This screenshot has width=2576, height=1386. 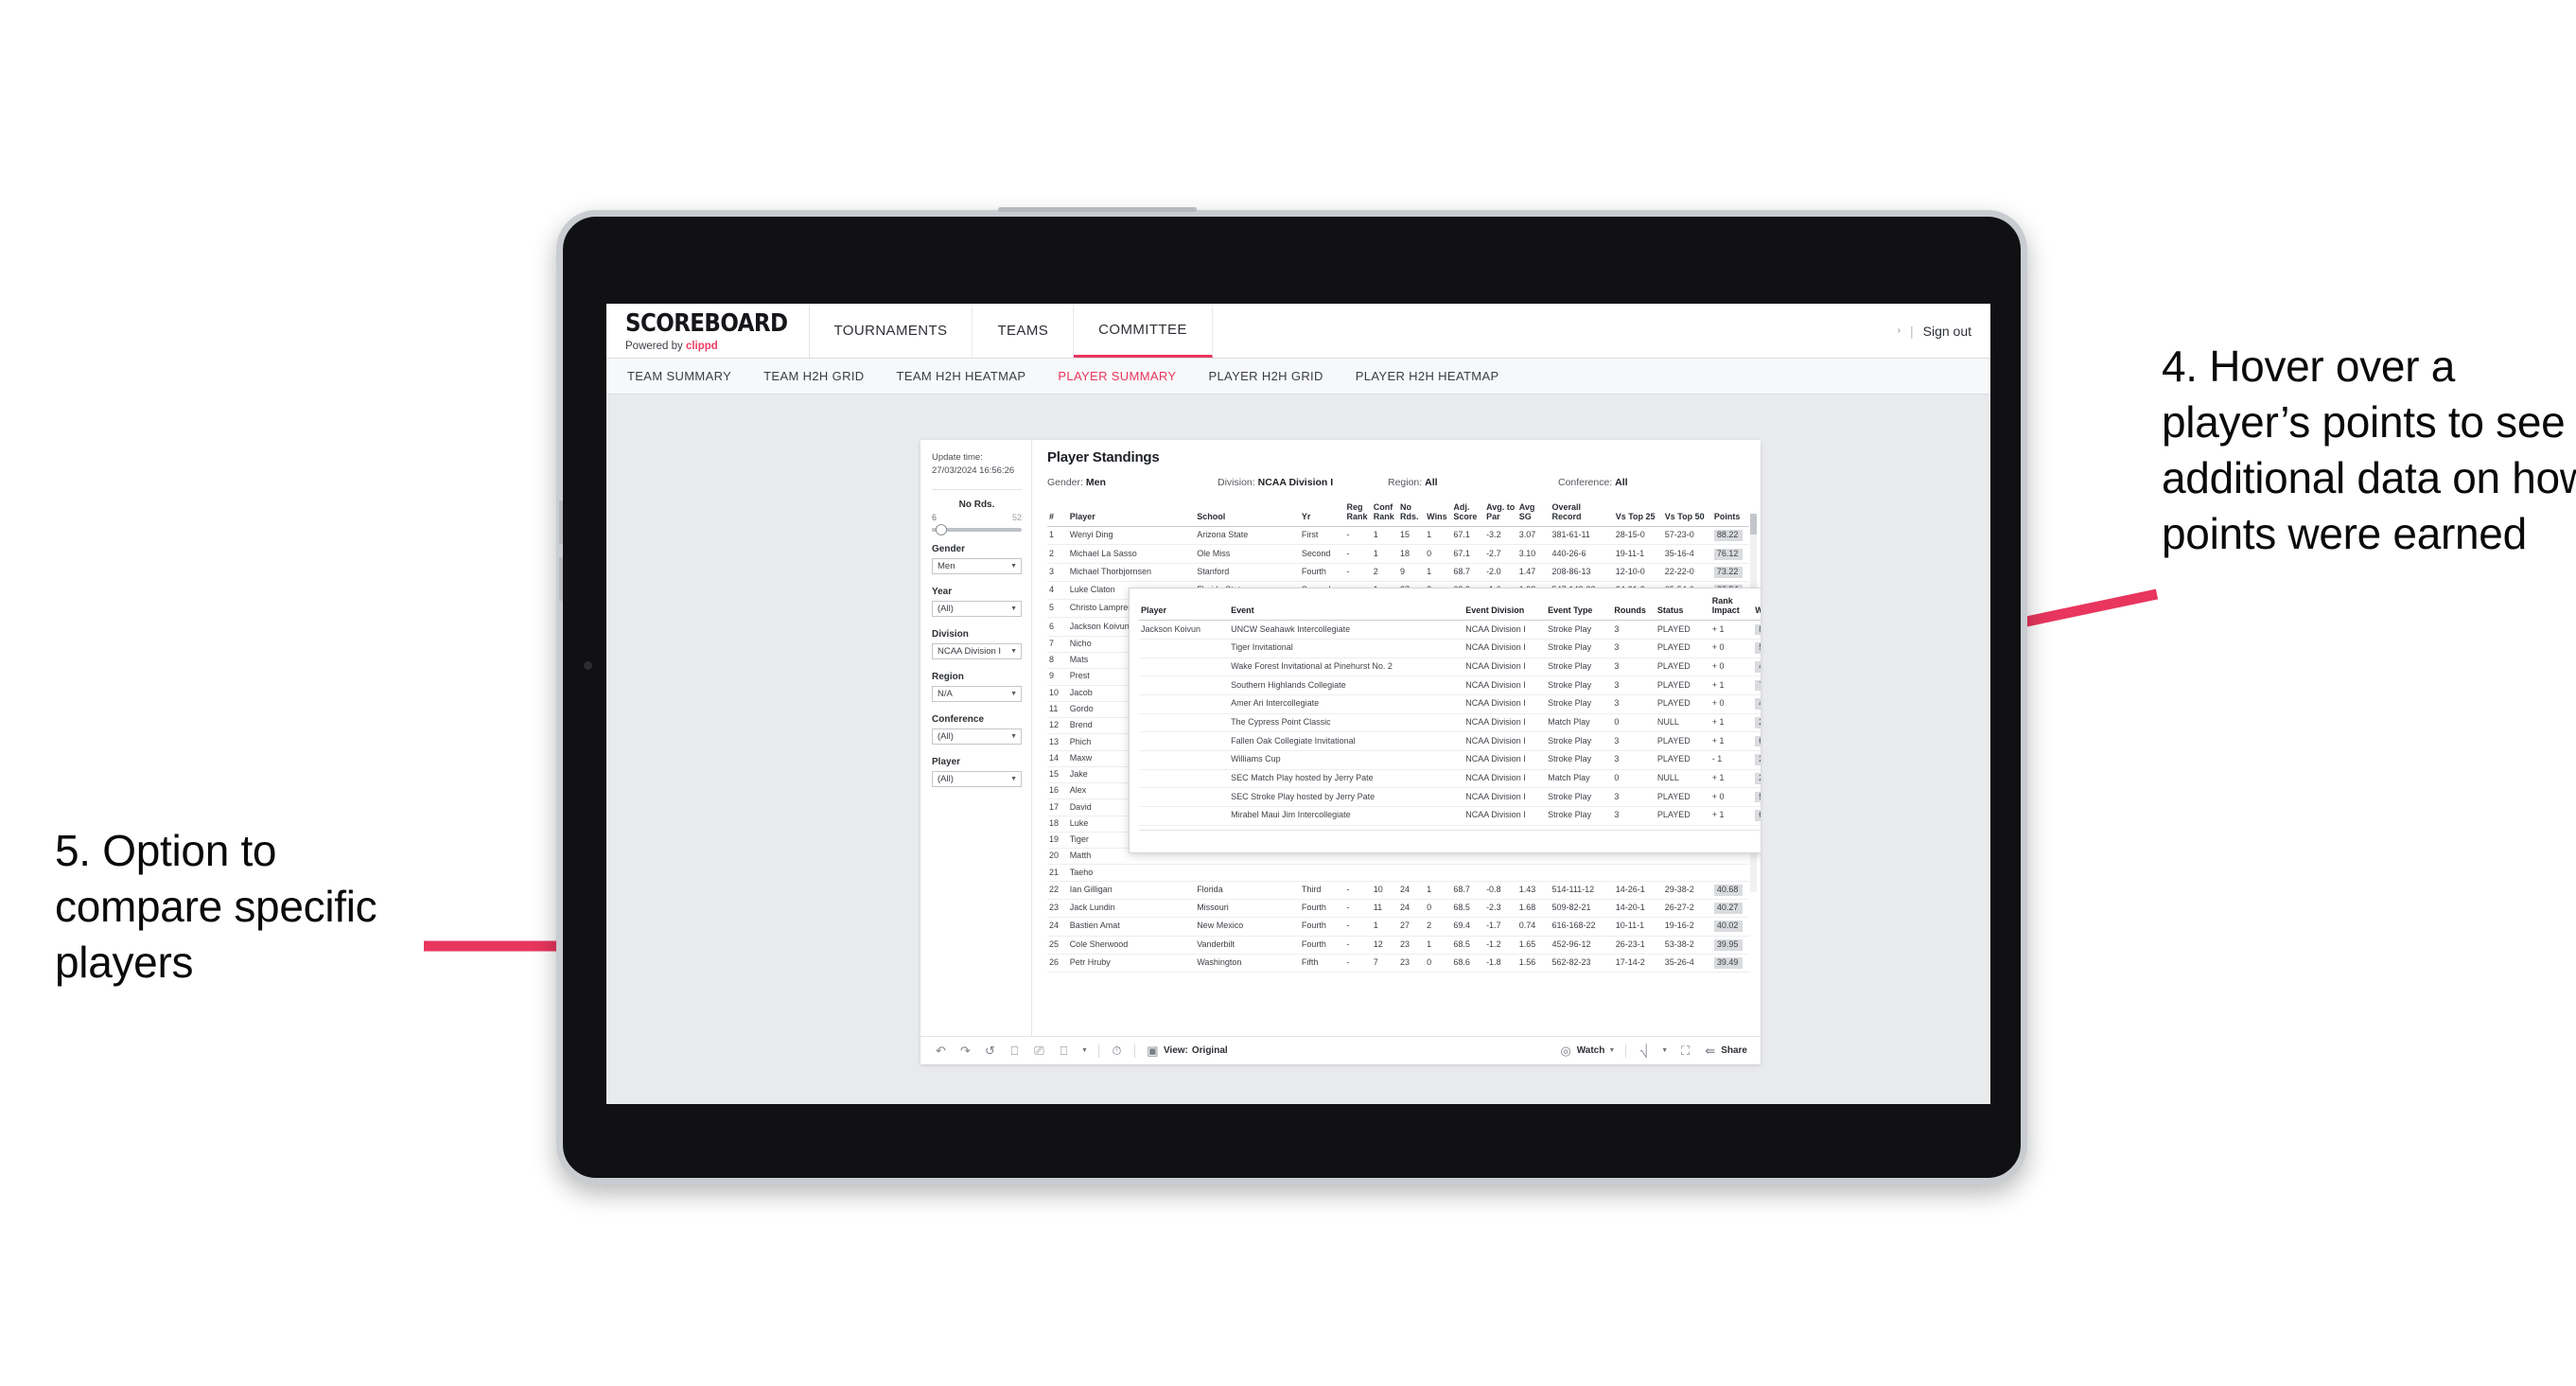 What do you see at coordinates (679, 376) in the screenshot?
I see `subnav-tab-team-summary: TEAM SUMMARY` at bounding box center [679, 376].